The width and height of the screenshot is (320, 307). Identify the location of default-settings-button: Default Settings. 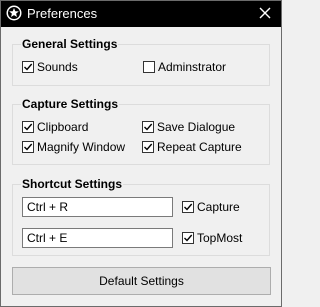
(141, 281).